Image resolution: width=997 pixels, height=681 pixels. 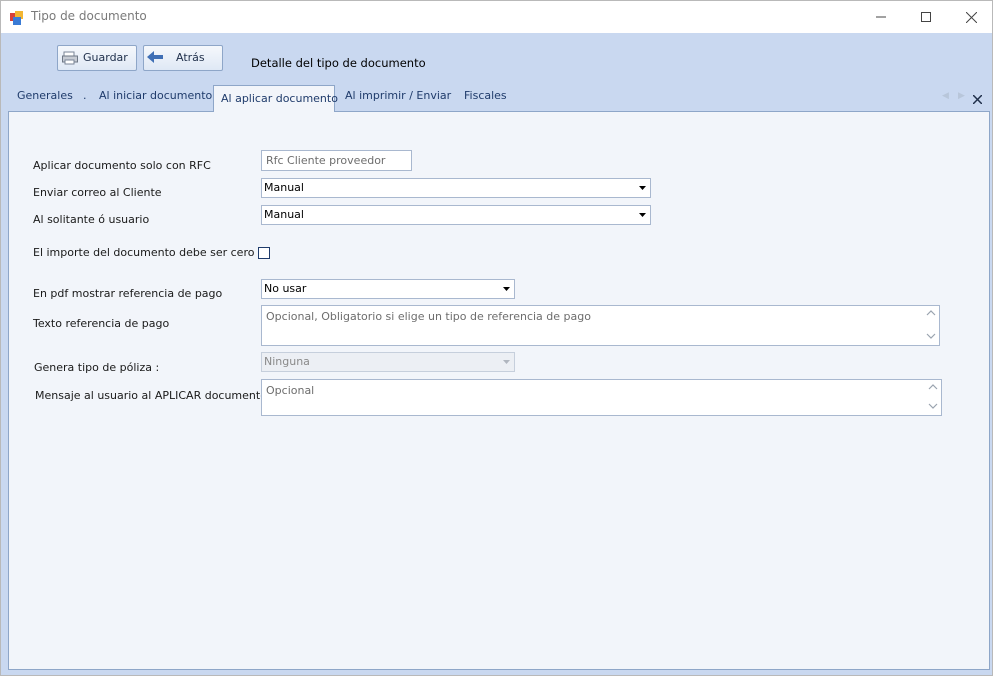 What do you see at coordinates (279, 98) in the screenshot?
I see `tab-al-aplicar-documento-label: Al aplicar documento` at bounding box center [279, 98].